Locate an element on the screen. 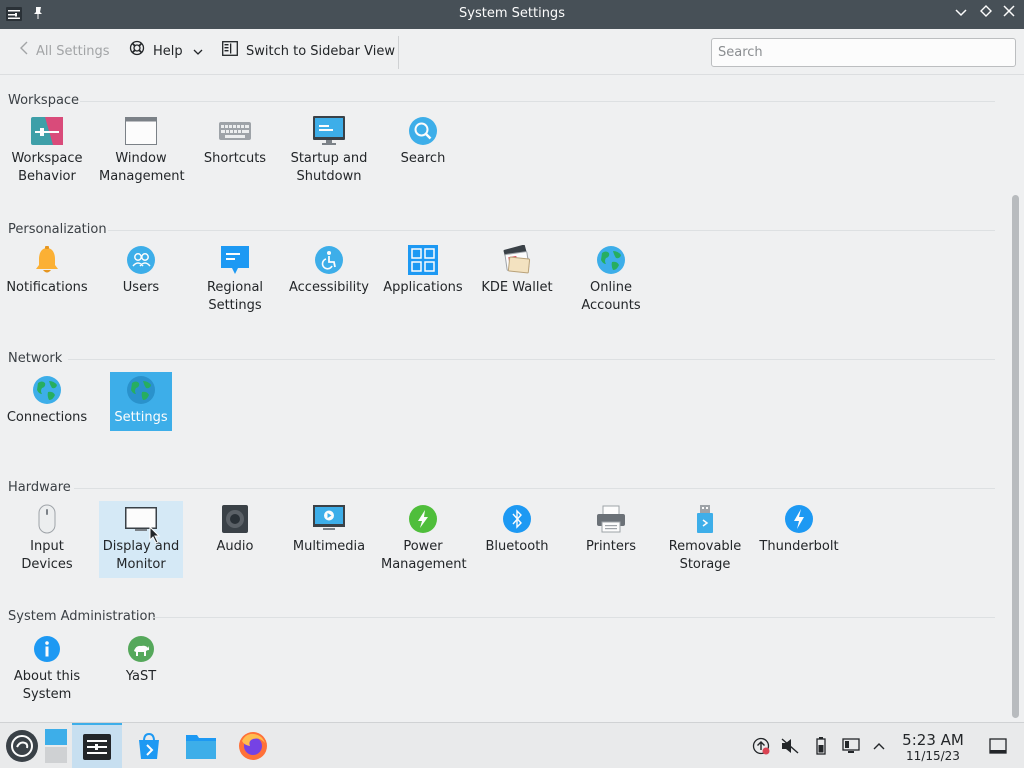 The height and width of the screenshot is (768, 1024). accessibility-icon is located at coordinates (329, 260).